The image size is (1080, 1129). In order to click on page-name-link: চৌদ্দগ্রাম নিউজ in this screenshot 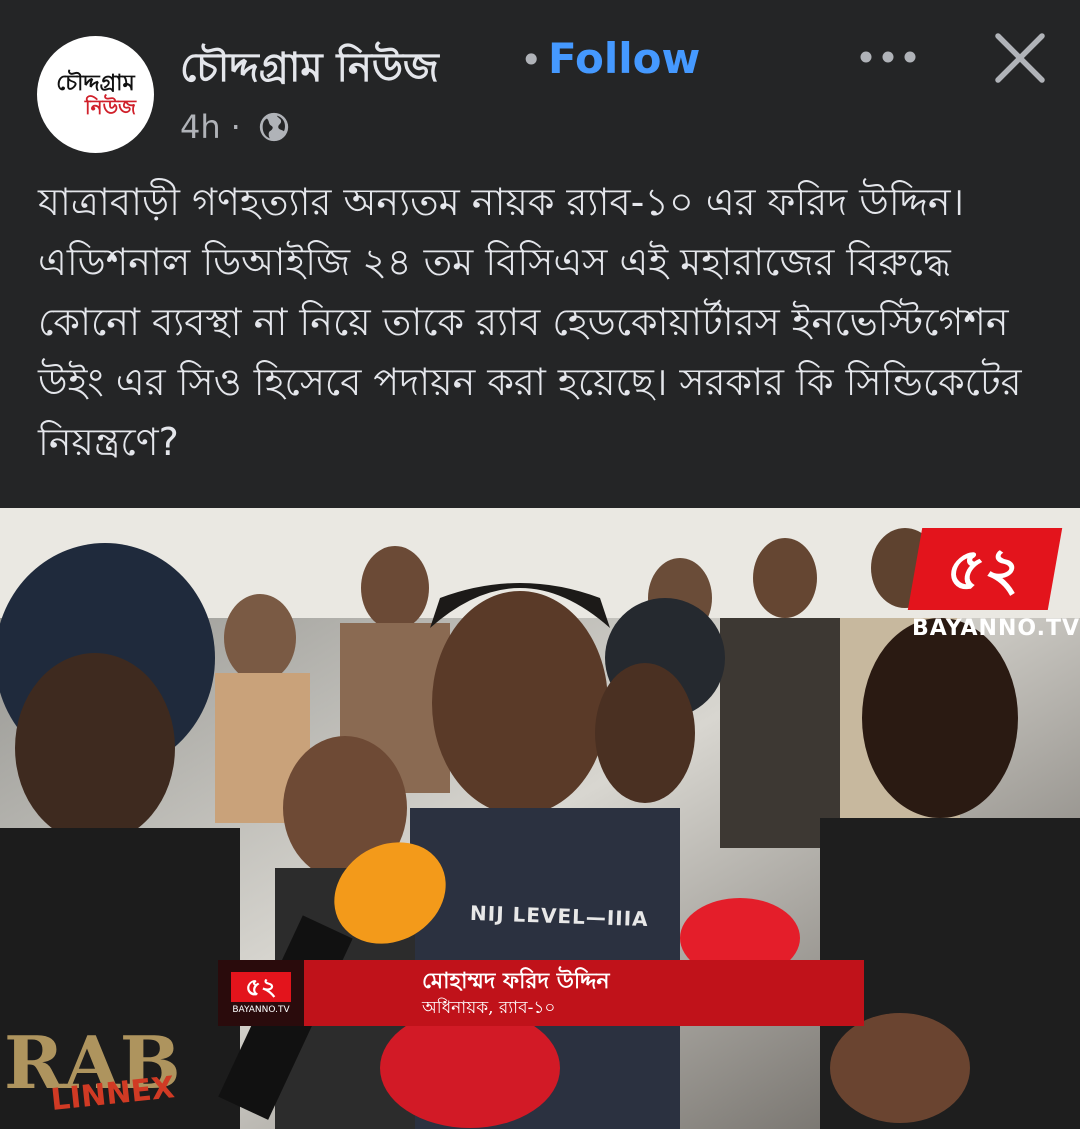, I will do `click(309, 69)`.